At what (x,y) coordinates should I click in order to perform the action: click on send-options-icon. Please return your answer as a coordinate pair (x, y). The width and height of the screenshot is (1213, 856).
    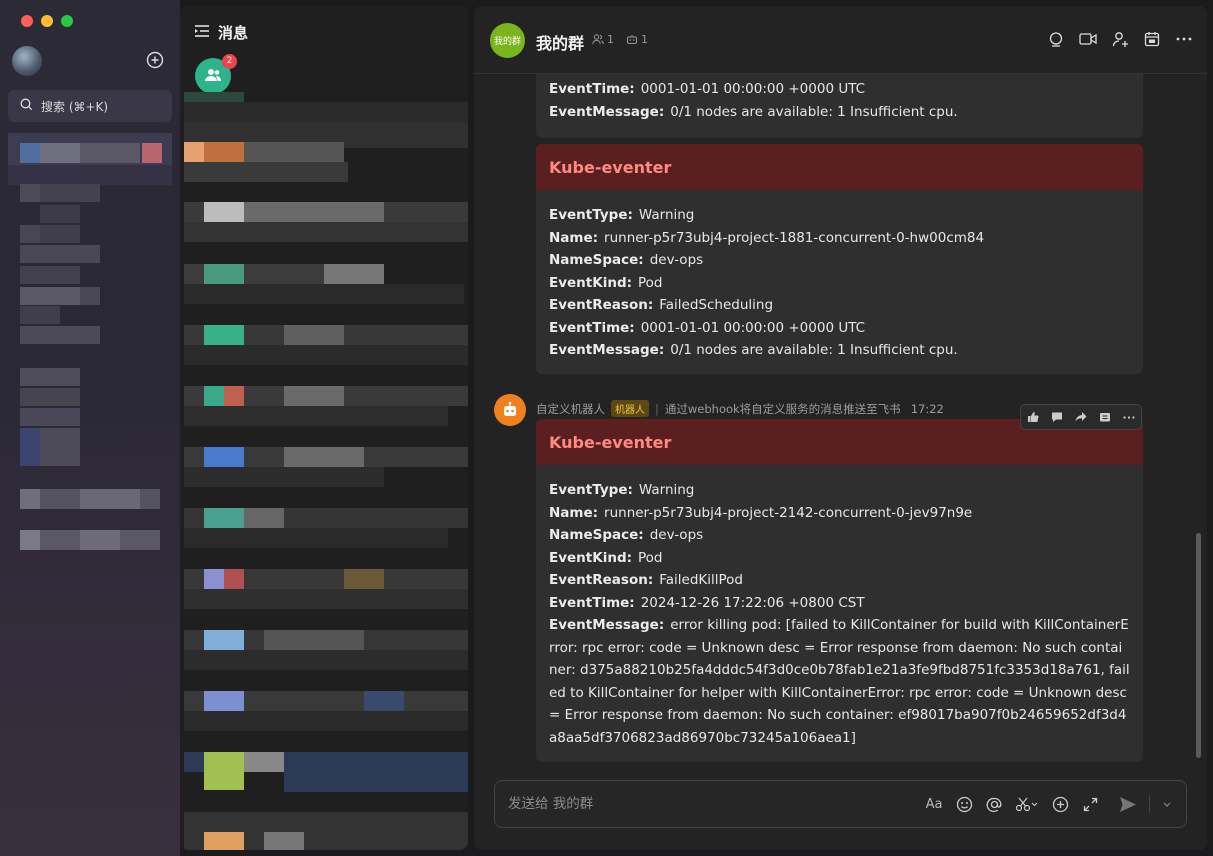
    Looking at the image, I should click on (1167, 804).